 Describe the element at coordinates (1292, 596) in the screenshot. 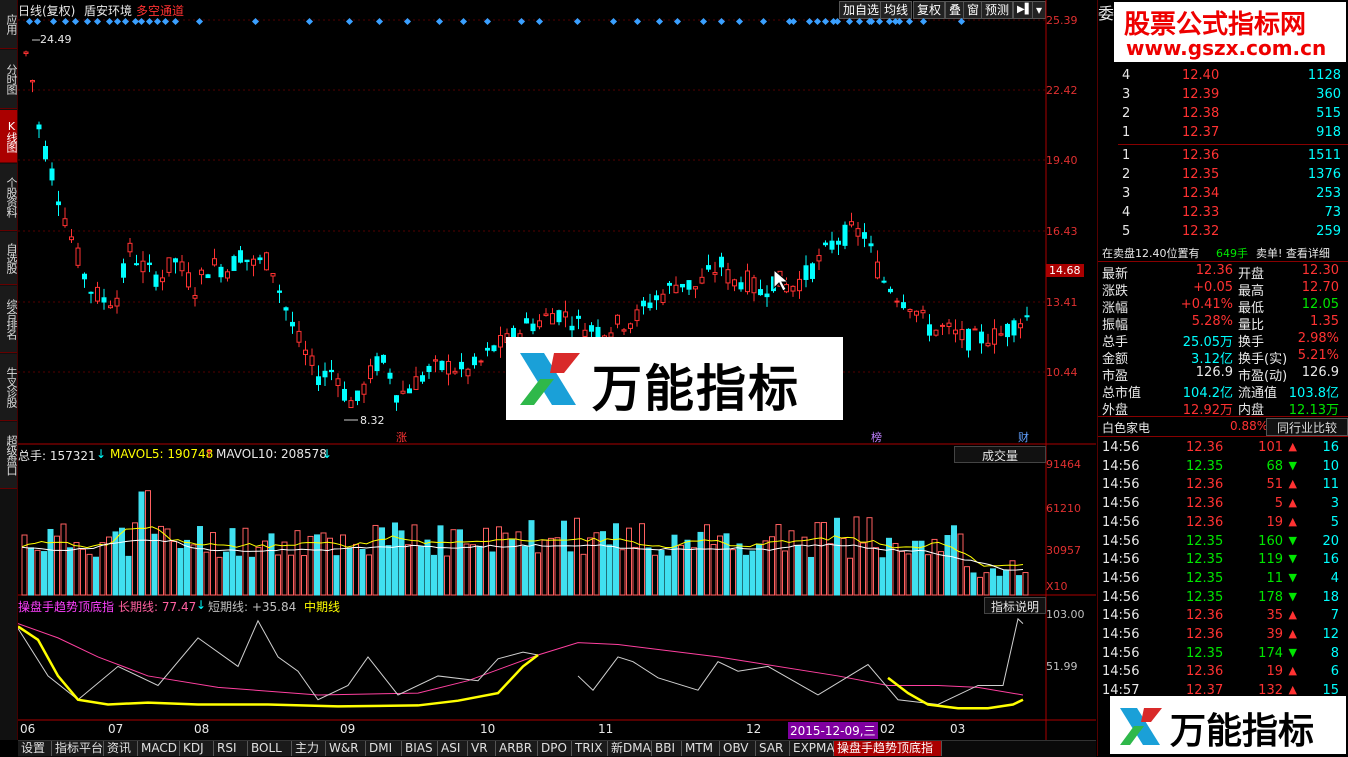

I see `arrow-down-icon: ▼` at that location.